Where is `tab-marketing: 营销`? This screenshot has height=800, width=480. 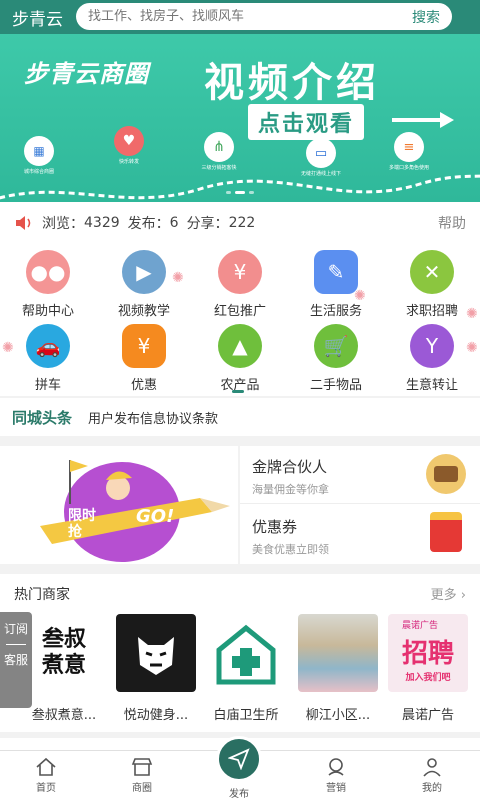
tab-marketing: 营销 is located at coordinates (336, 772).